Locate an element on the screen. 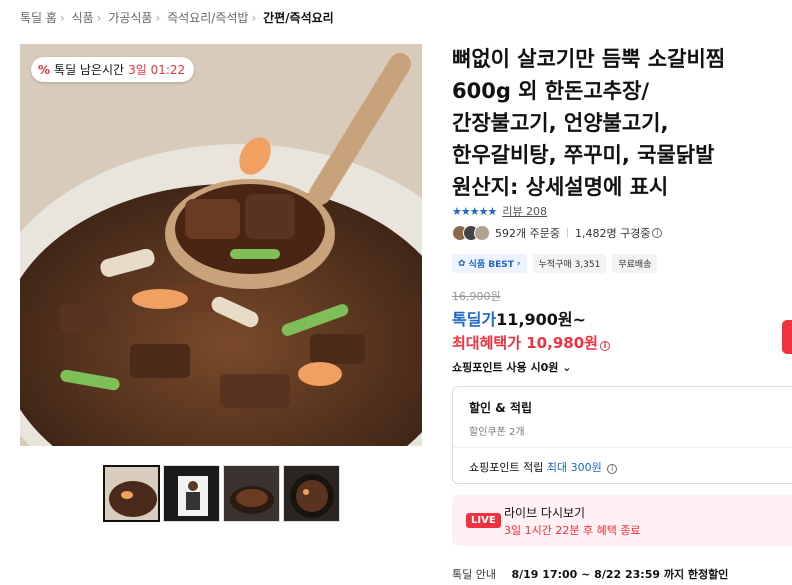 Image resolution: width=792 pixels, height=585 pixels. point-earn-value: 최대 300원 is located at coordinates (574, 467).